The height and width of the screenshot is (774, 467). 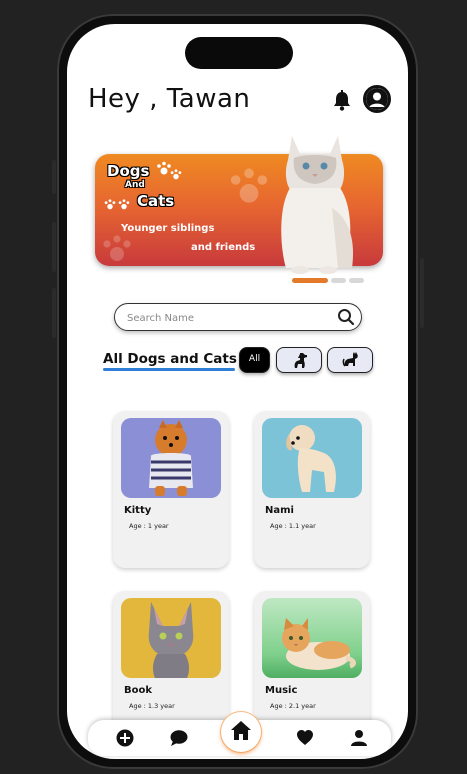 I want to click on banner-title-cats: Cats, so click(x=156, y=201).